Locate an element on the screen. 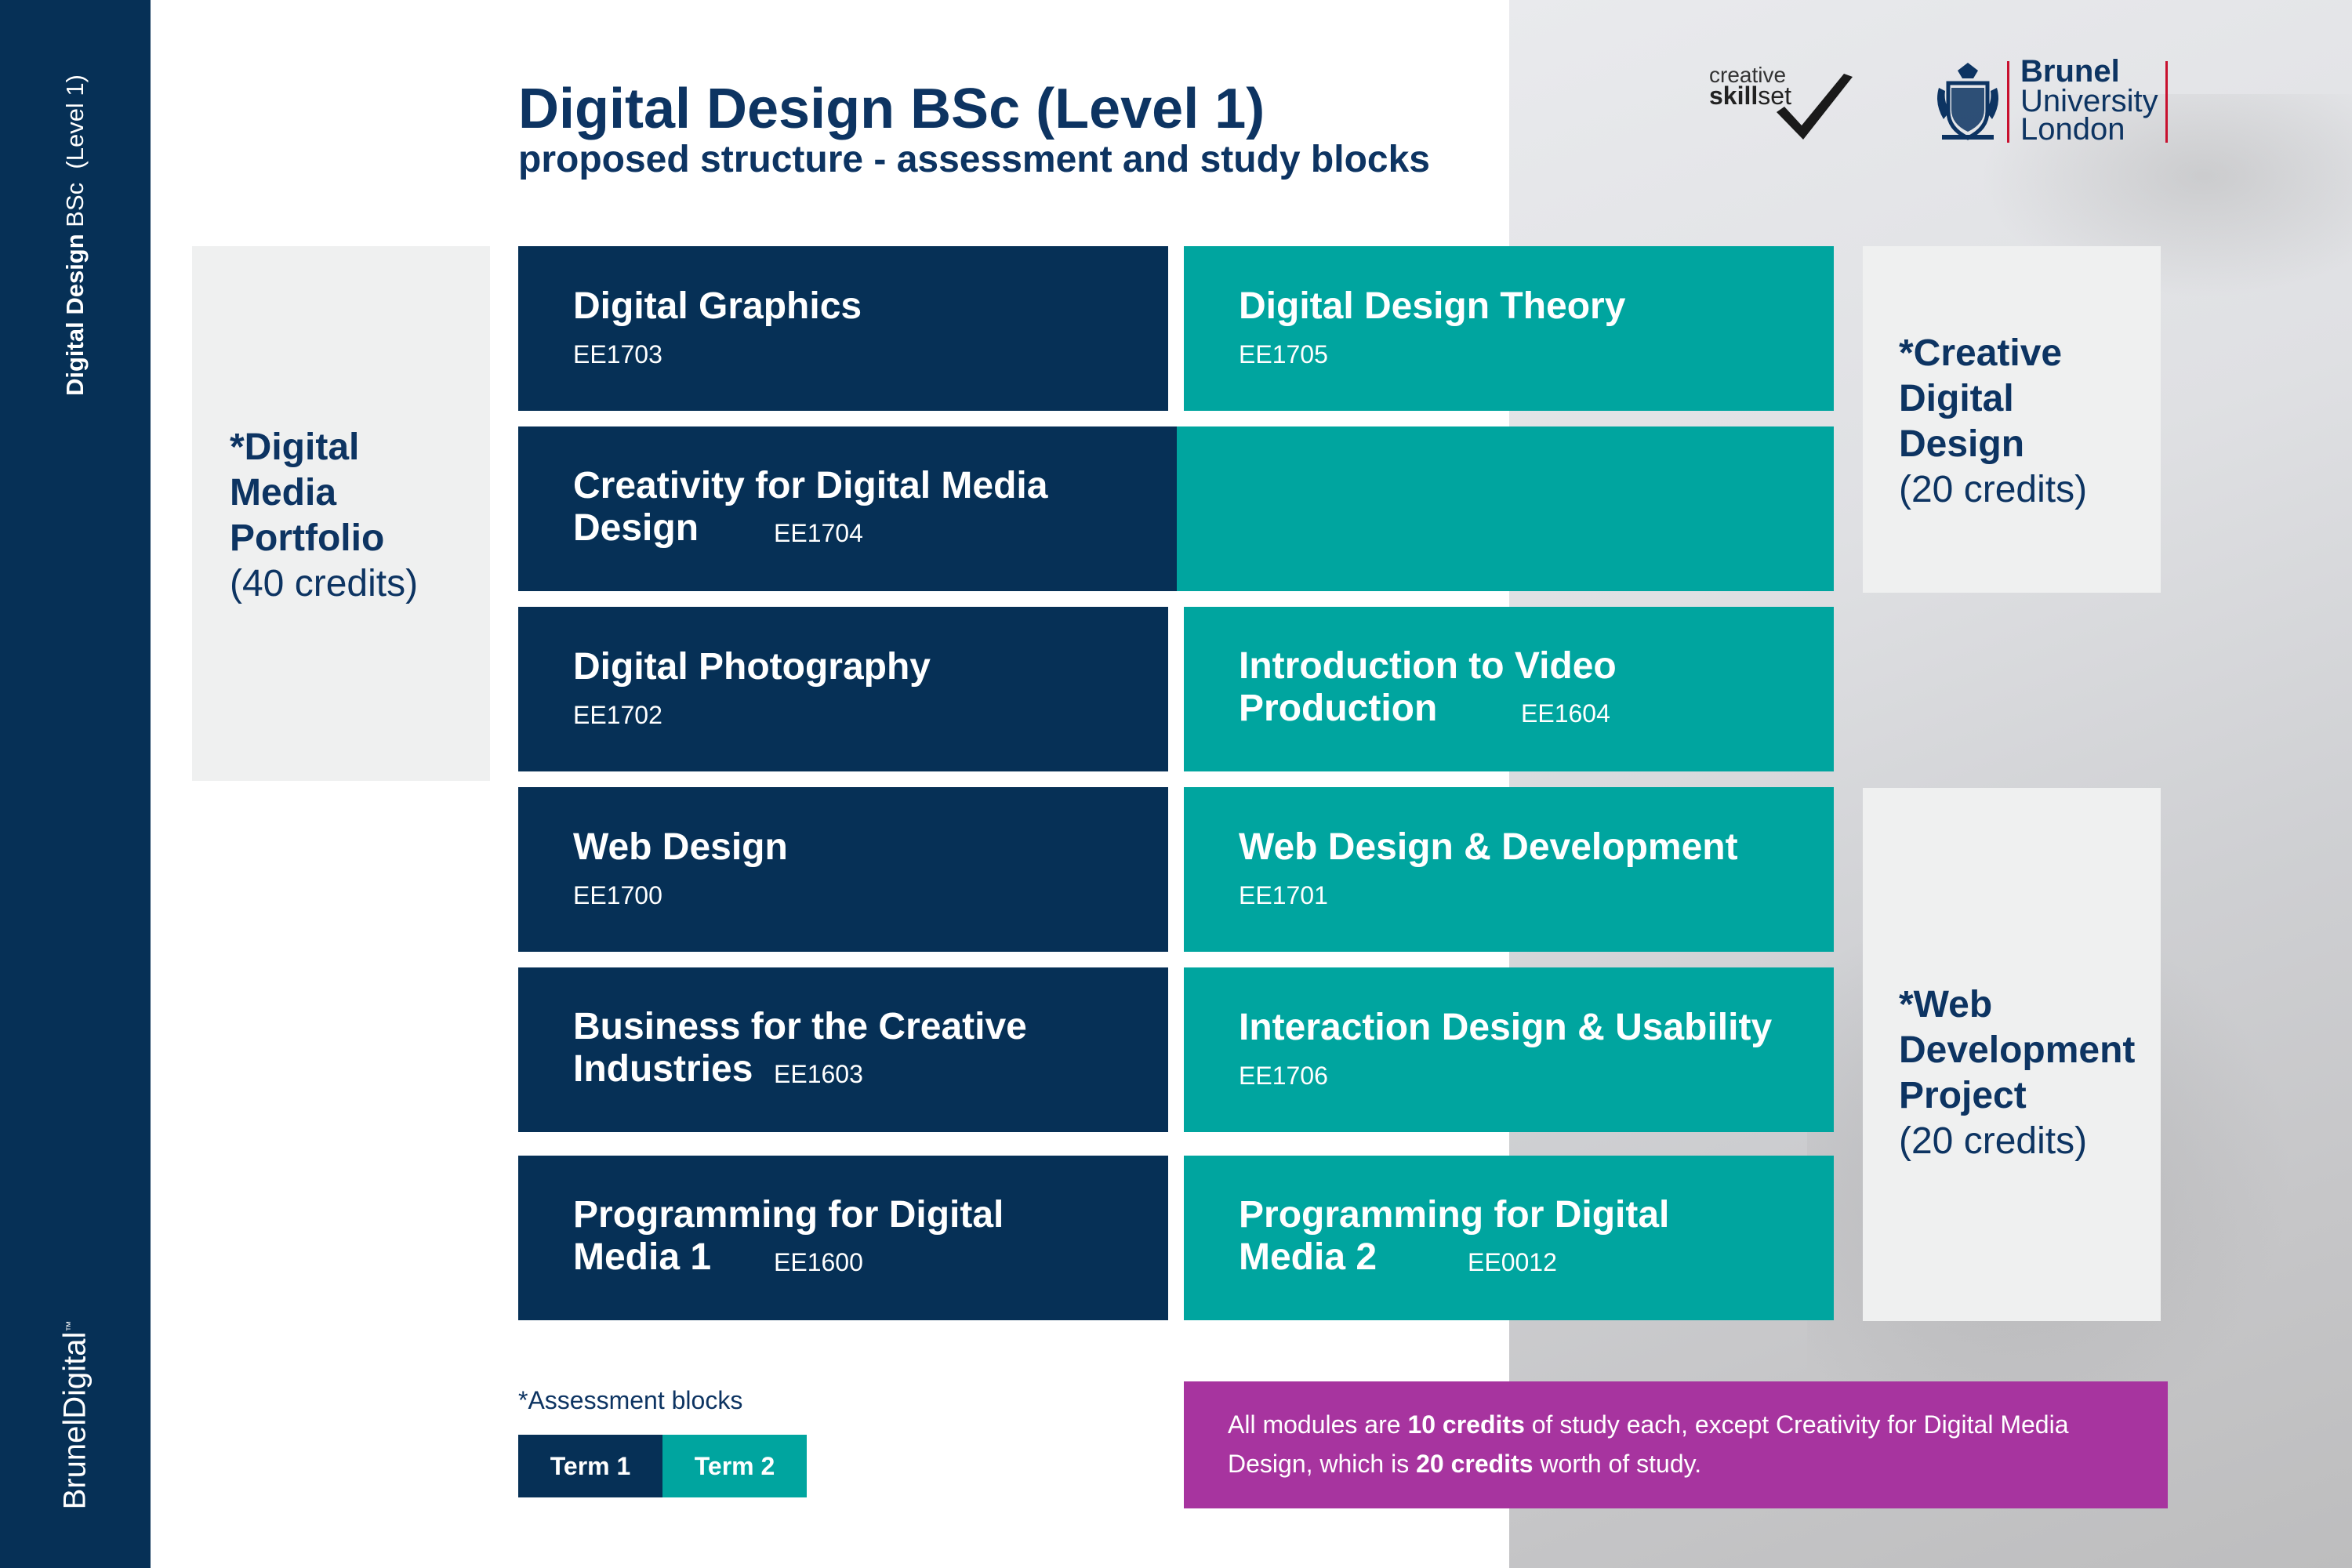  module-programming-digital-media-1: Programming for Digital Media 1 EE1600 is located at coordinates (843, 1238).